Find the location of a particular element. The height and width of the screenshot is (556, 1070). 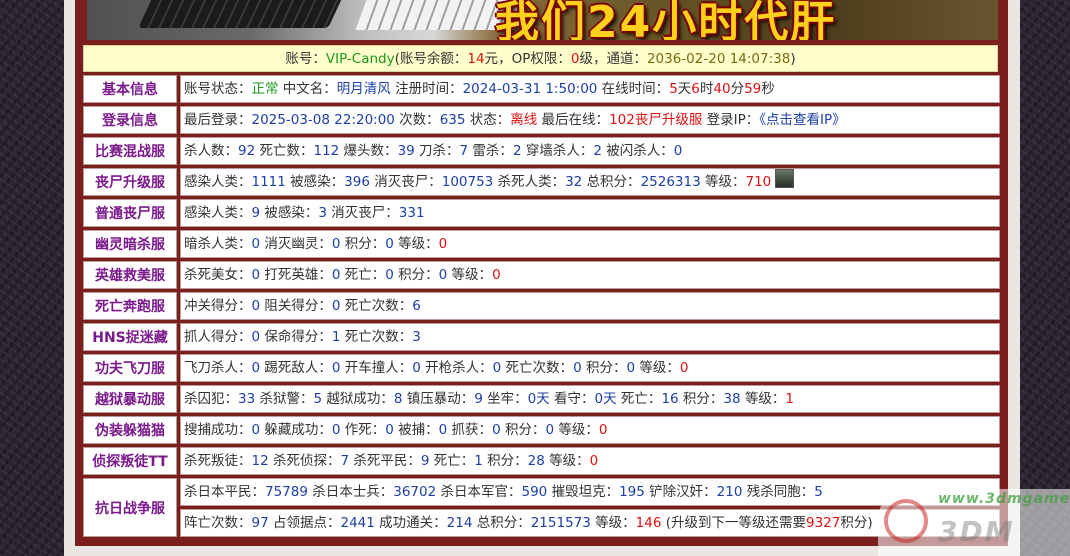

stats-cell: 杀死美女：0 打死英雄：0 死亡：0 积分：0 等级：0 is located at coordinates (590, 275).